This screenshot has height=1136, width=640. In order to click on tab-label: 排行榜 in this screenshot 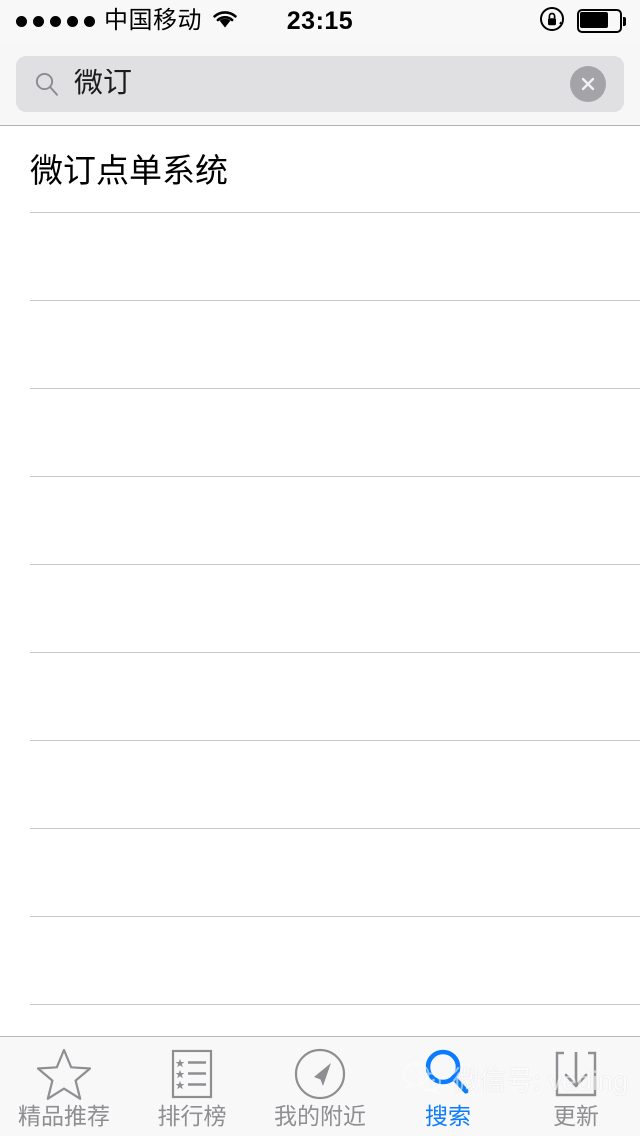, I will do `click(192, 1116)`.